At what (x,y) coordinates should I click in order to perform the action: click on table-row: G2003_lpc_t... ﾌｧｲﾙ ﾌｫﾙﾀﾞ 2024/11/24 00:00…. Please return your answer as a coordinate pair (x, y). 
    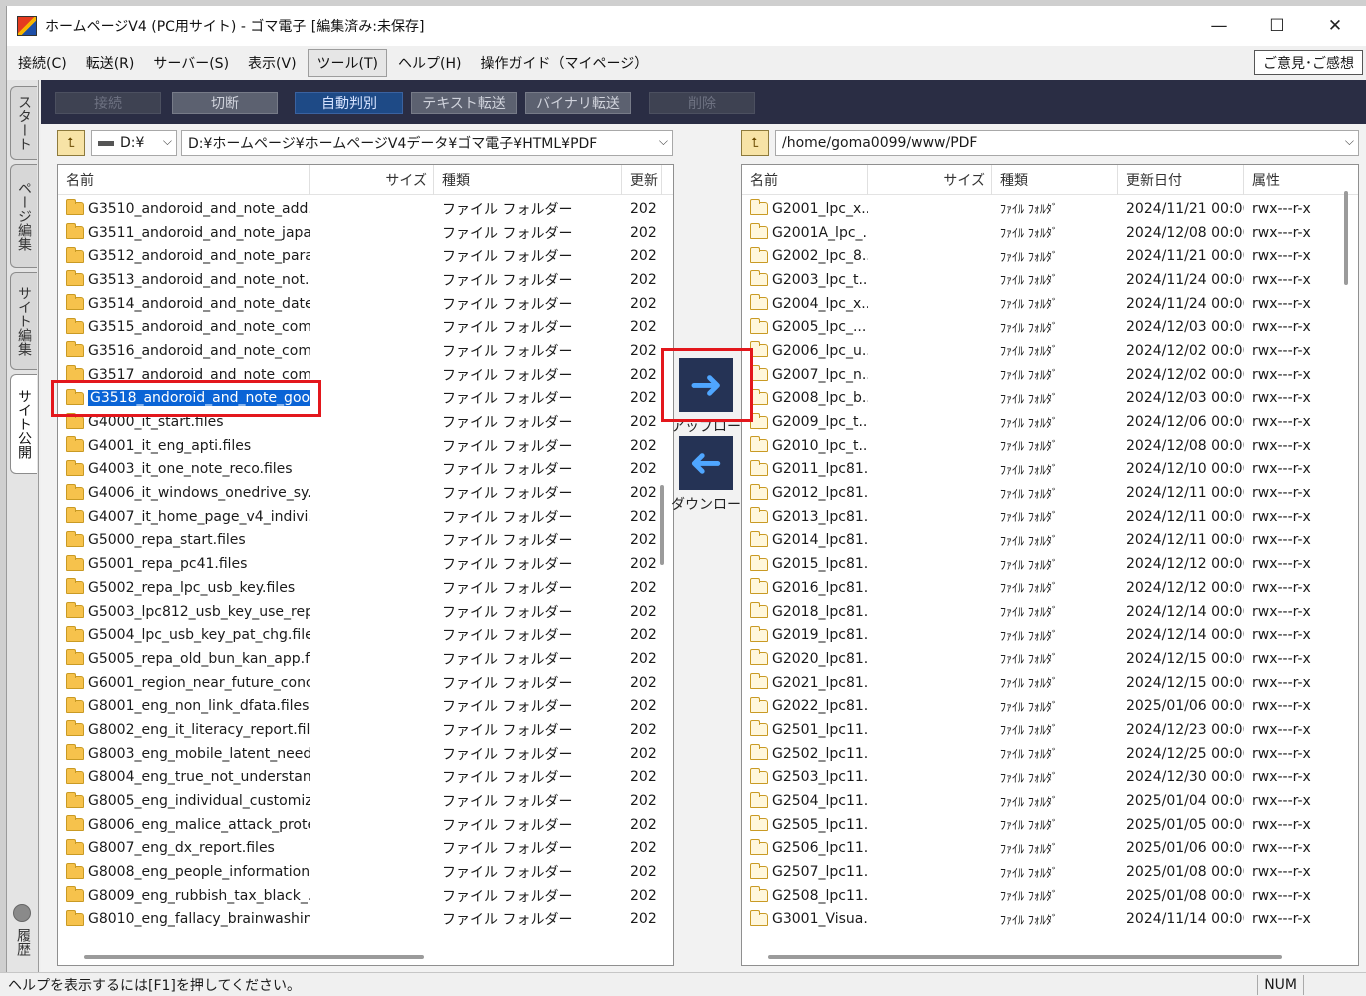
    Looking at the image, I should click on (1050, 280).